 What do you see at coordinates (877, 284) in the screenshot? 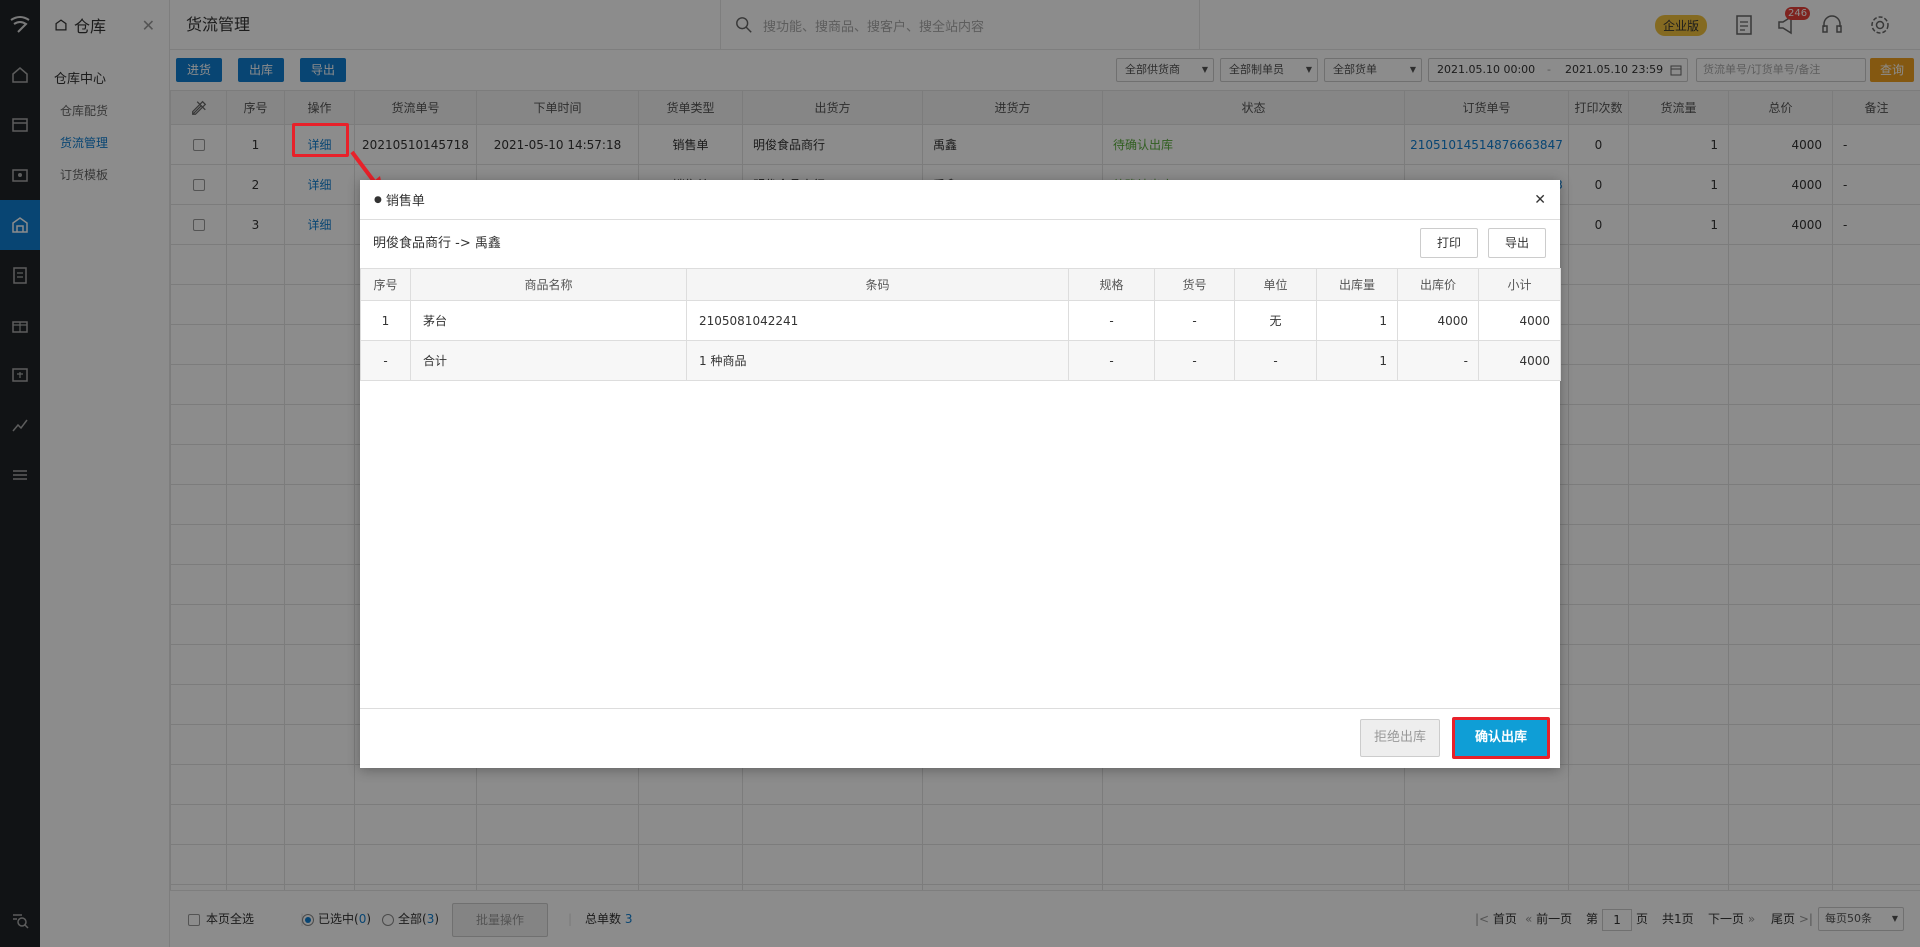
I see `column-header: 条码` at bounding box center [877, 284].